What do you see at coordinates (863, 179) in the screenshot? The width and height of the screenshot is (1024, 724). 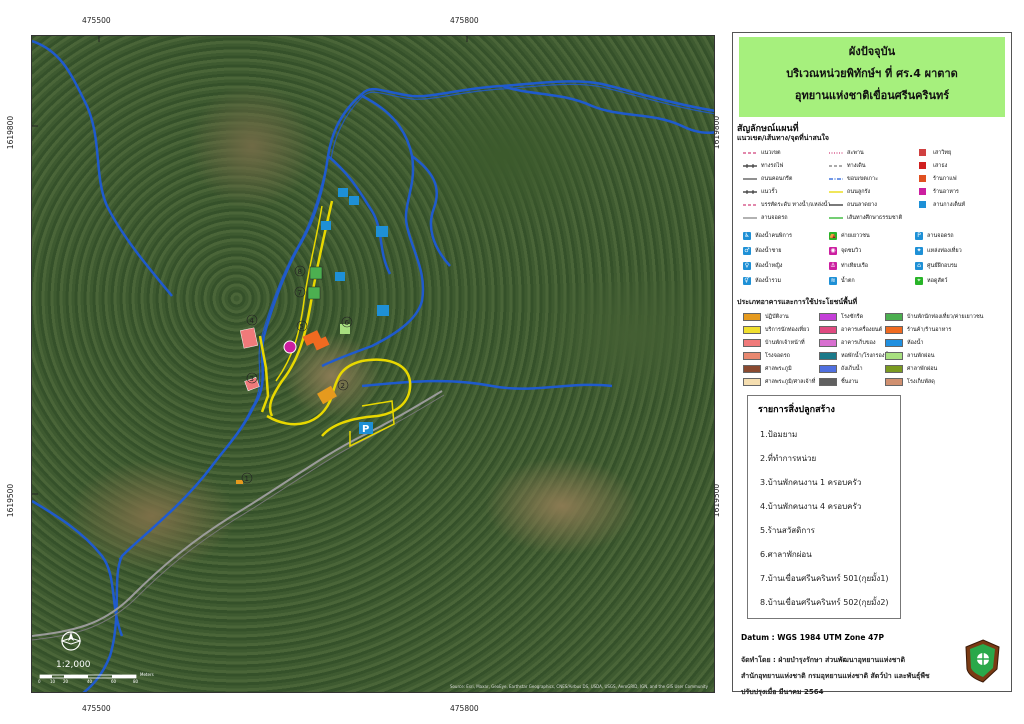 I see `legend-line-label: ขอบเขตเกาะ` at bounding box center [863, 179].